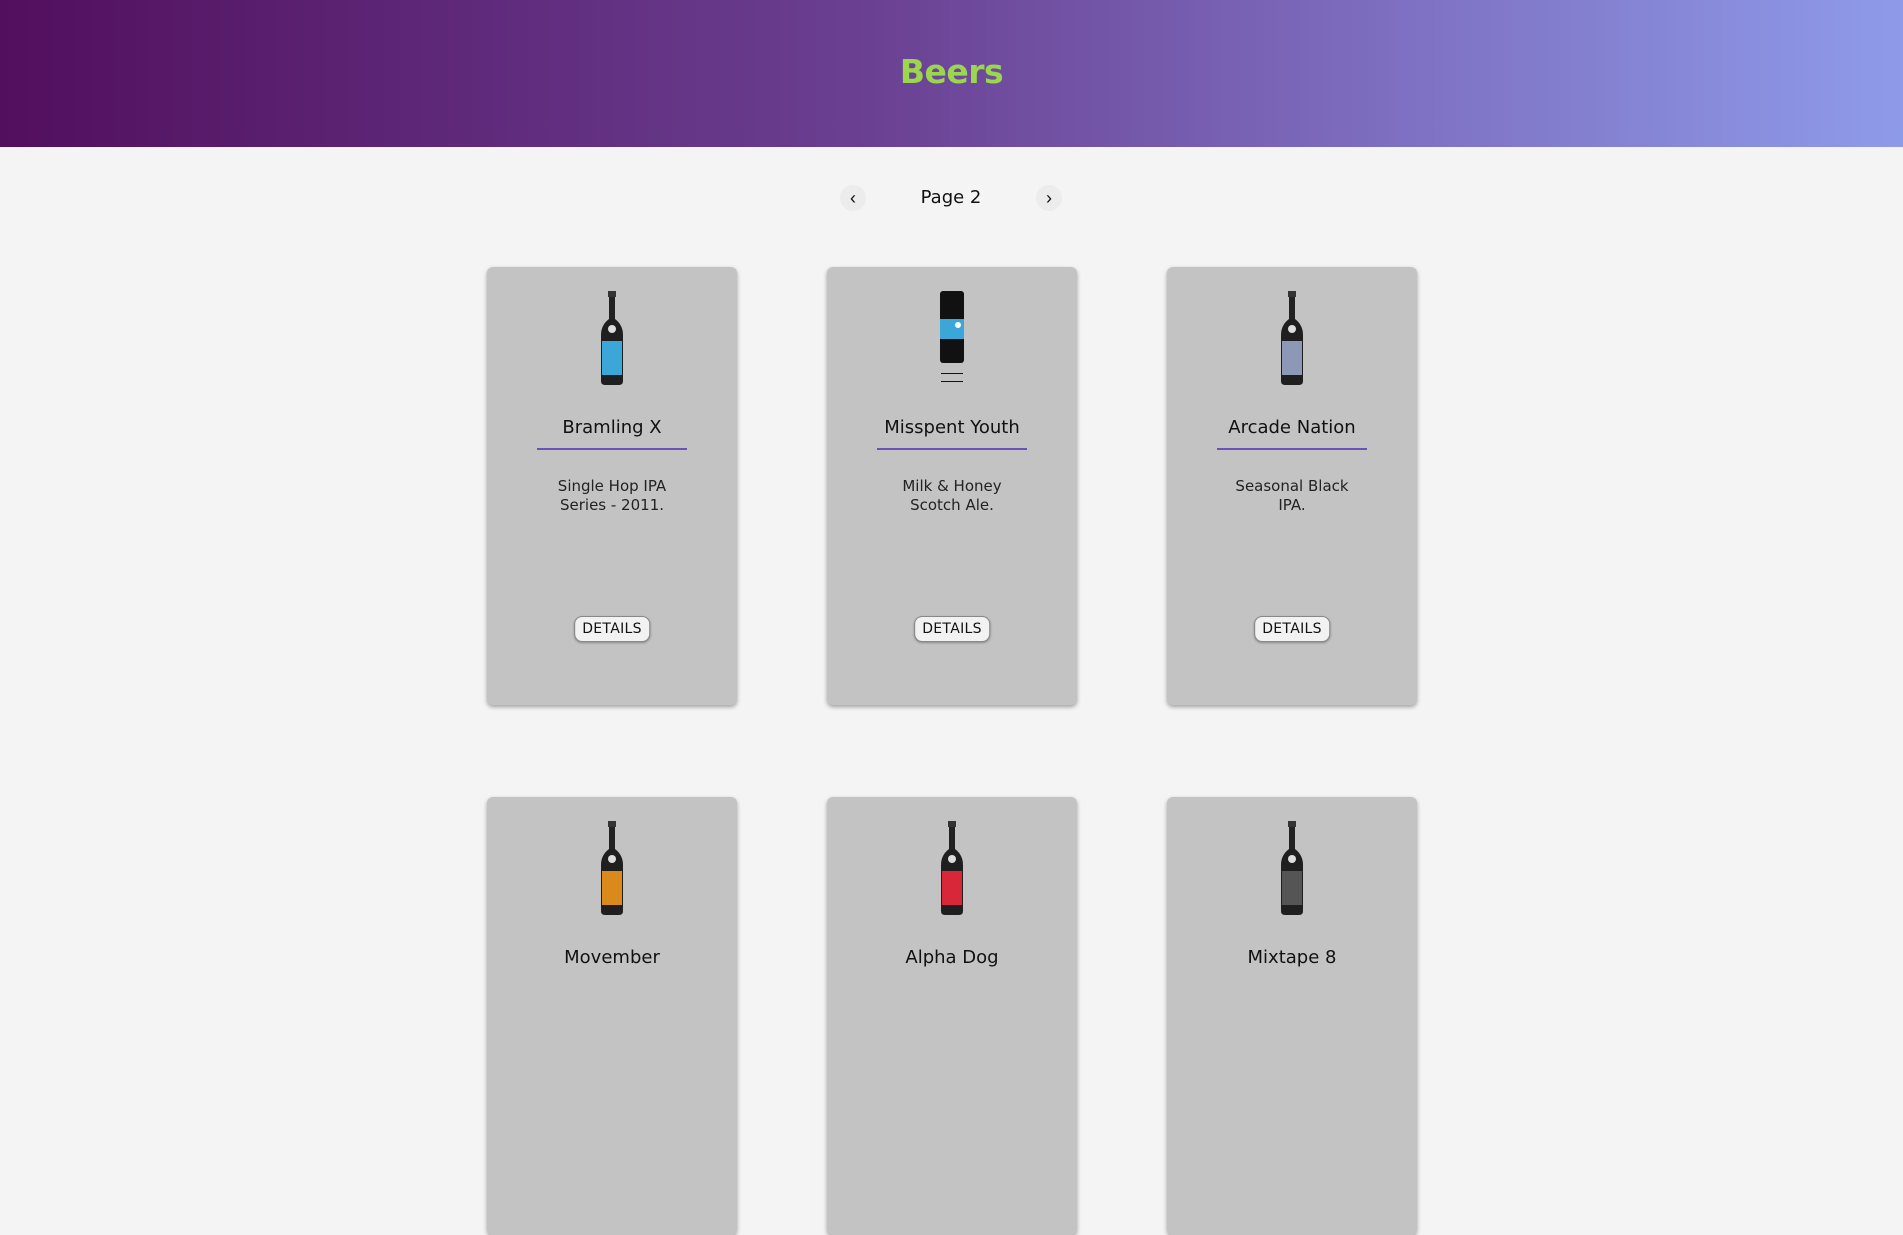  I want to click on previous-page-button: ‹, so click(853, 198).